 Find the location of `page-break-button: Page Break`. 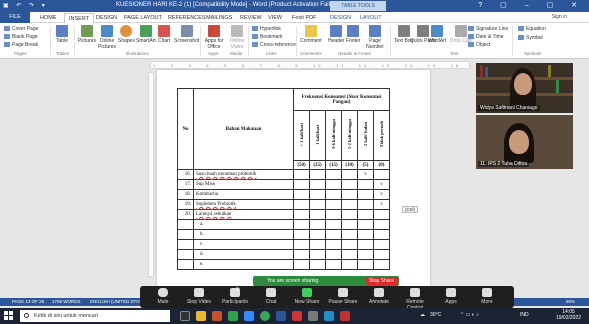

page-break-button: Page Break is located at coordinates (21, 45).